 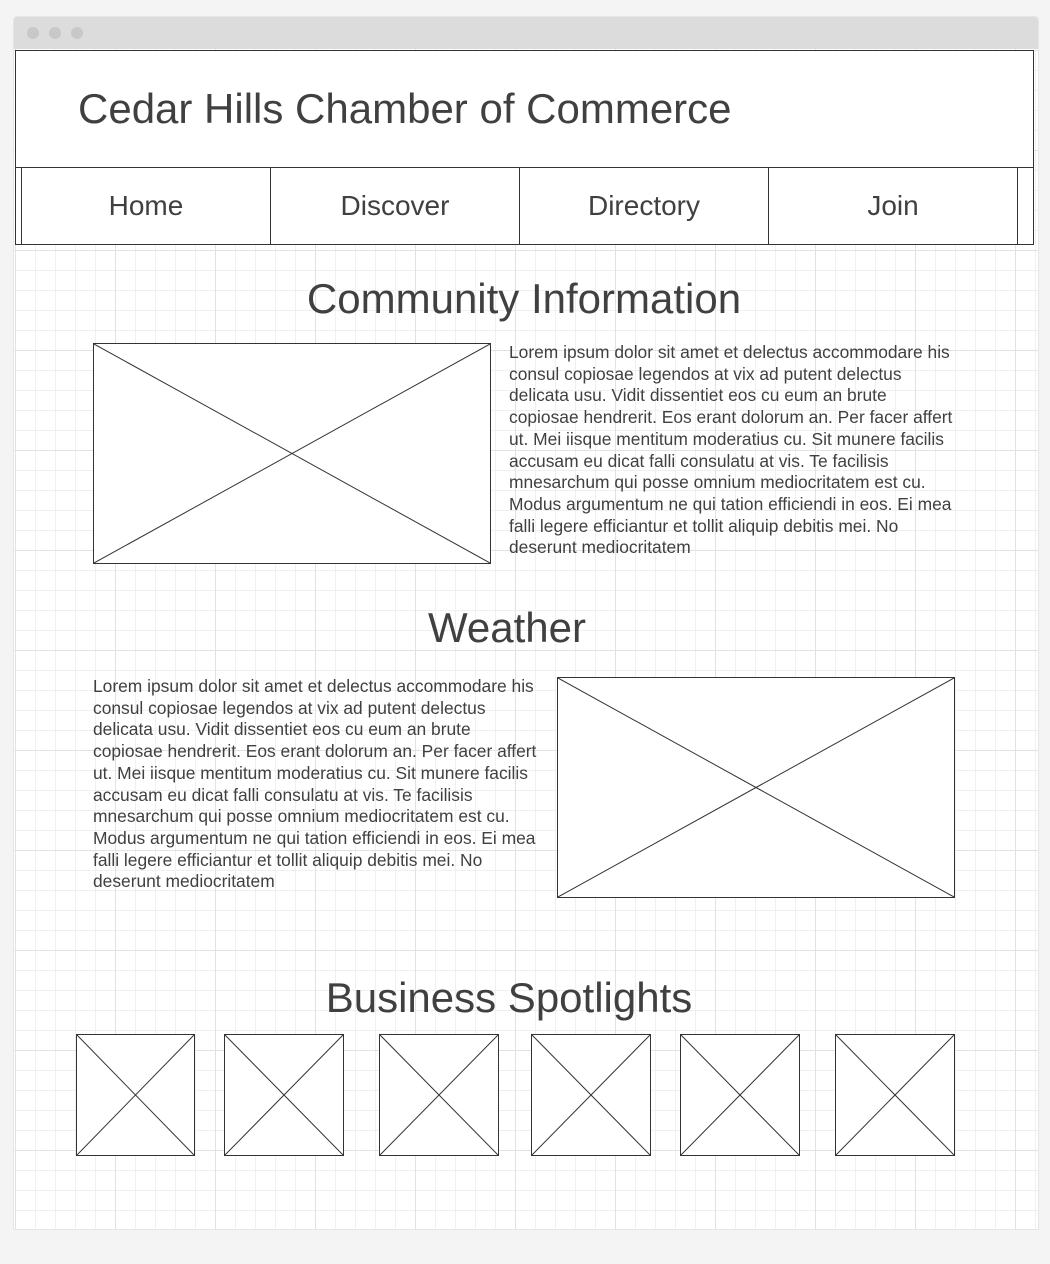 I want to click on community-image-placeholder, so click(x=292, y=453).